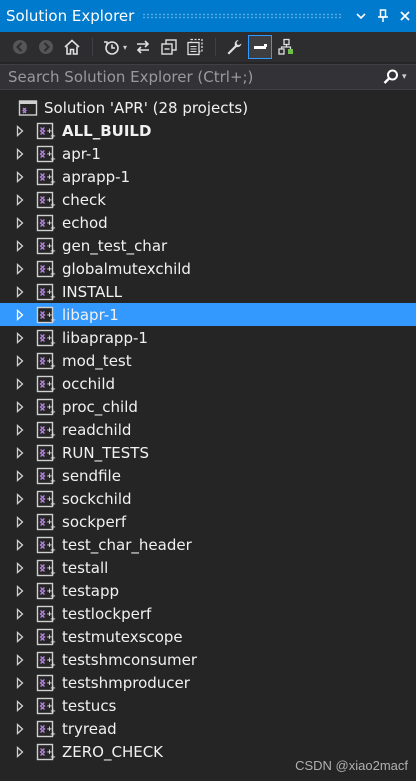  Describe the element at coordinates (208, 636) in the screenshot. I see `project-node: + + testmutexscope` at that location.